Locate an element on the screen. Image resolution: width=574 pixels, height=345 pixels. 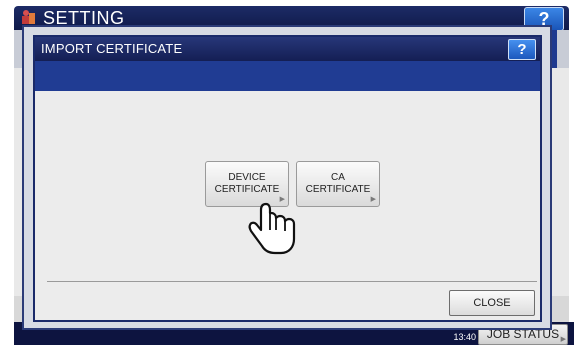
hand-pointer-icon is located at coordinates (272, 228).